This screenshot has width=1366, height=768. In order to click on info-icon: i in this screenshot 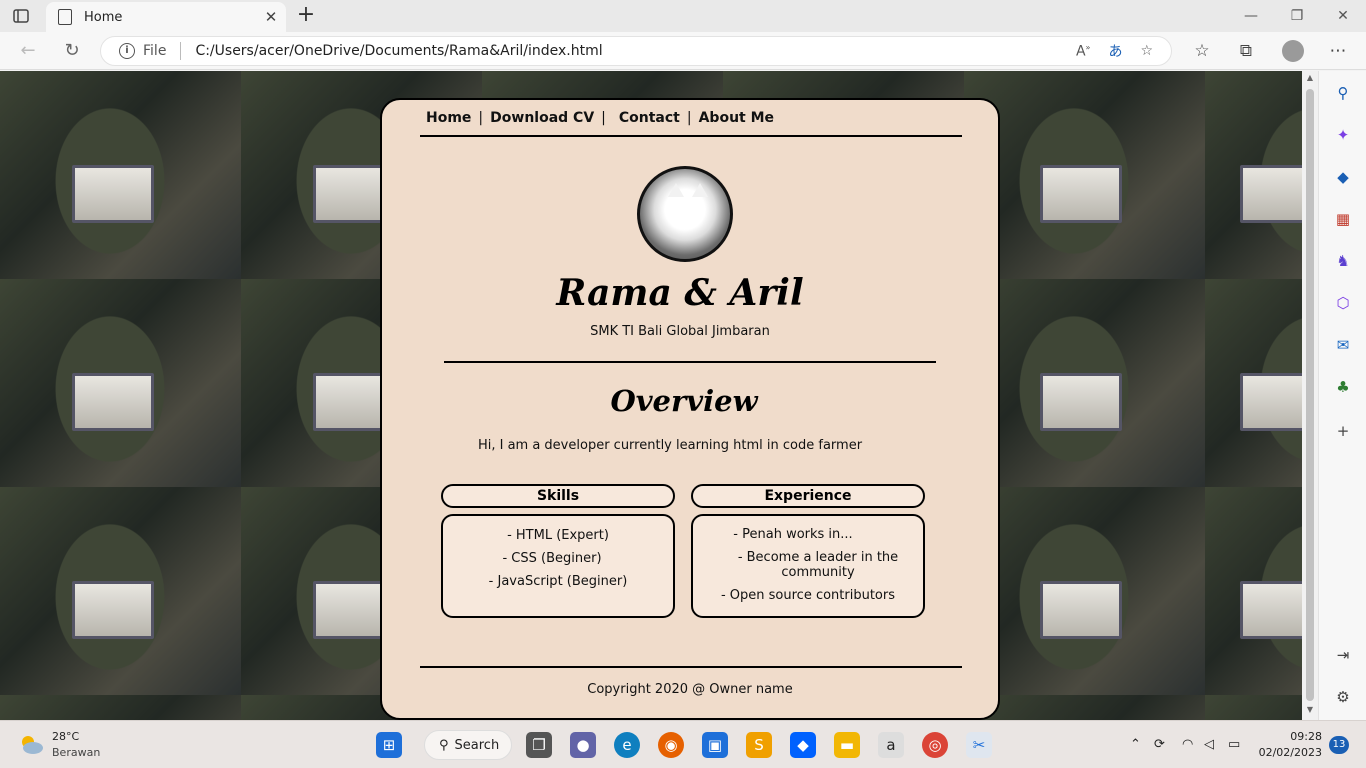, I will do `click(127, 51)`.